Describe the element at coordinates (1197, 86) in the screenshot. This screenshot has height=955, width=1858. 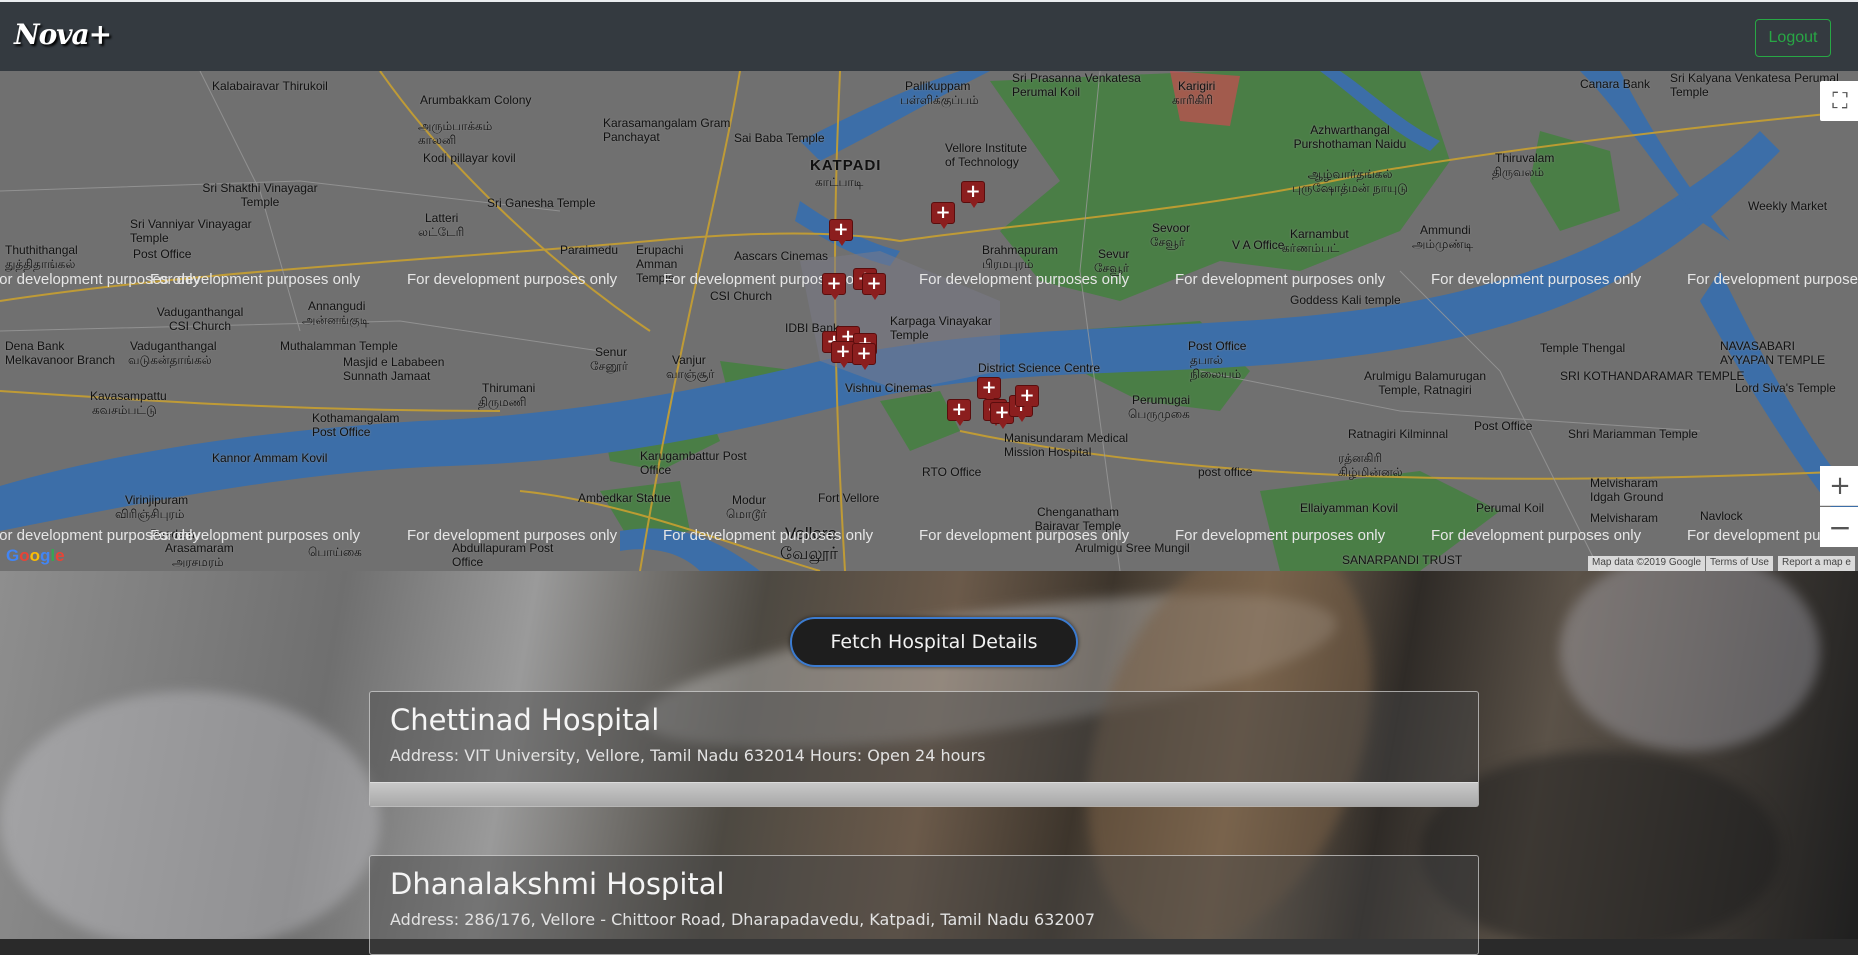
I see `map-label: Karigiri` at that location.